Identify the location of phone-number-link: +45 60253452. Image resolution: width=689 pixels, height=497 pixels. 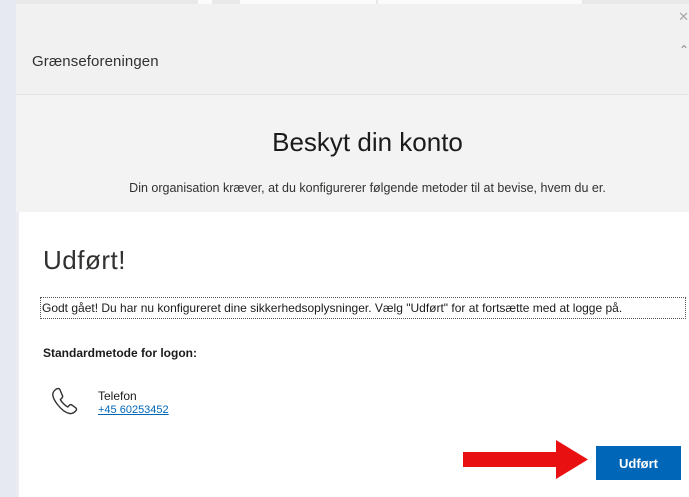
(133, 410).